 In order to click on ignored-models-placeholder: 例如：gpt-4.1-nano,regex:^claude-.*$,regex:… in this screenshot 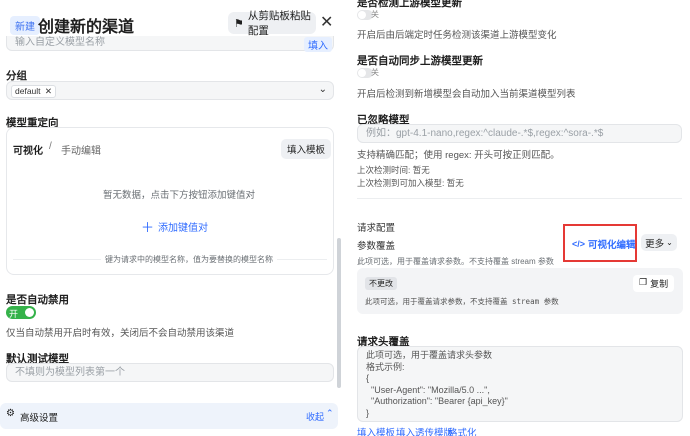, I will do `click(485, 133)`.